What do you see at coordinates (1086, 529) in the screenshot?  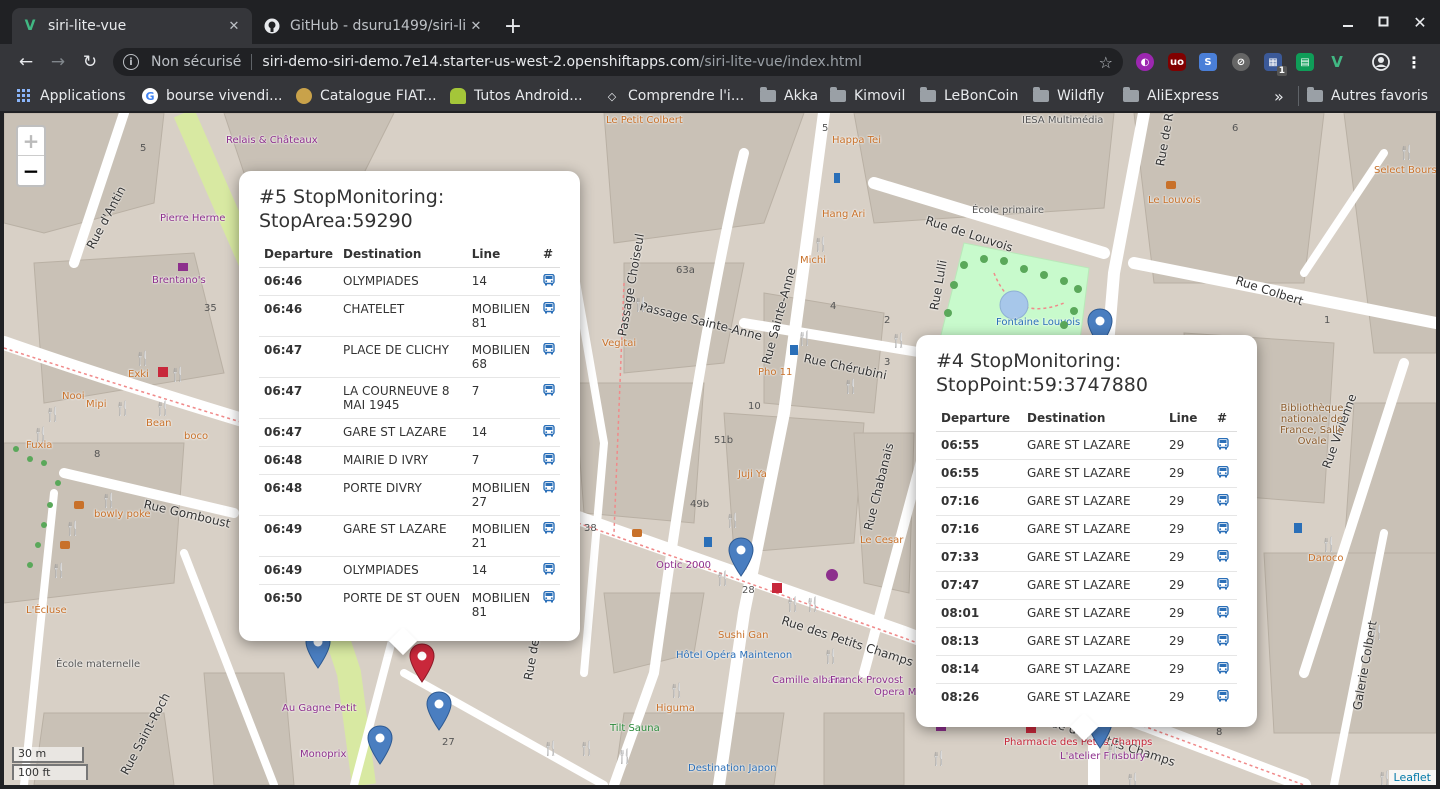 I see `table-row: 07:16 GARE ST LAZARE 29` at bounding box center [1086, 529].